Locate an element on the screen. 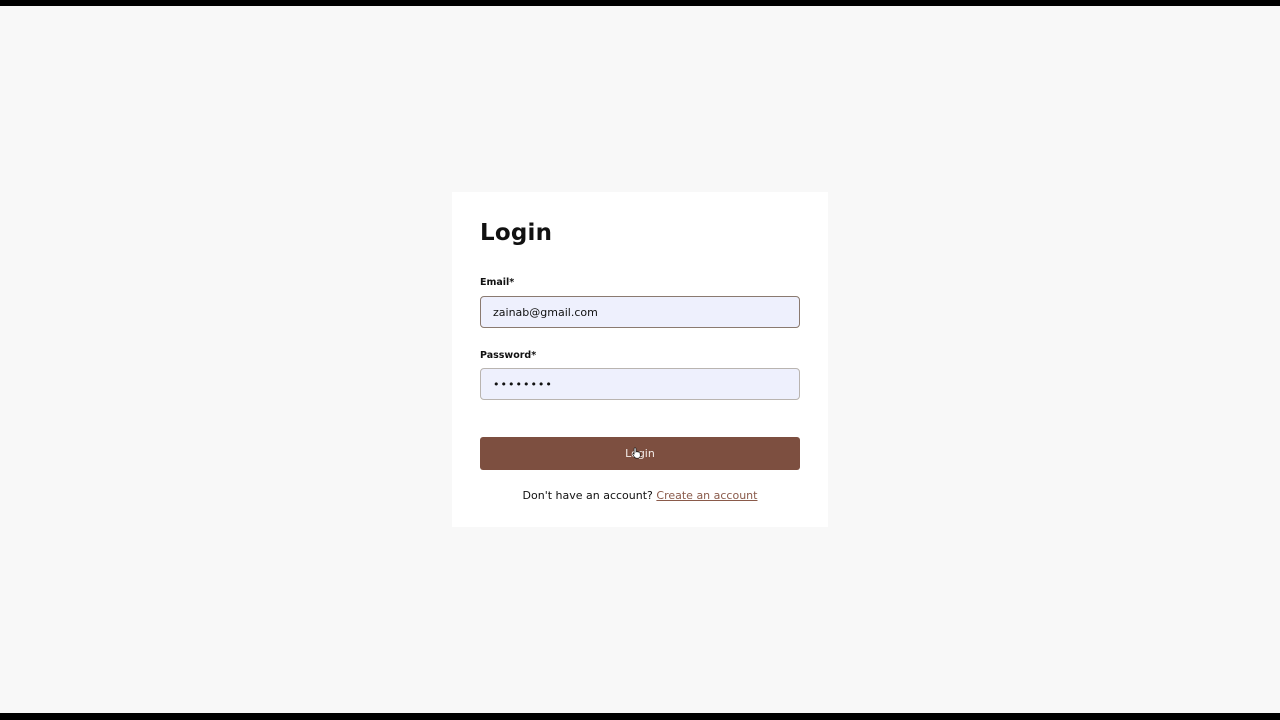 This screenshot has height=720, width=1280. signup-row: Don't have an account? Create an account is located at coordinates (640, 495).